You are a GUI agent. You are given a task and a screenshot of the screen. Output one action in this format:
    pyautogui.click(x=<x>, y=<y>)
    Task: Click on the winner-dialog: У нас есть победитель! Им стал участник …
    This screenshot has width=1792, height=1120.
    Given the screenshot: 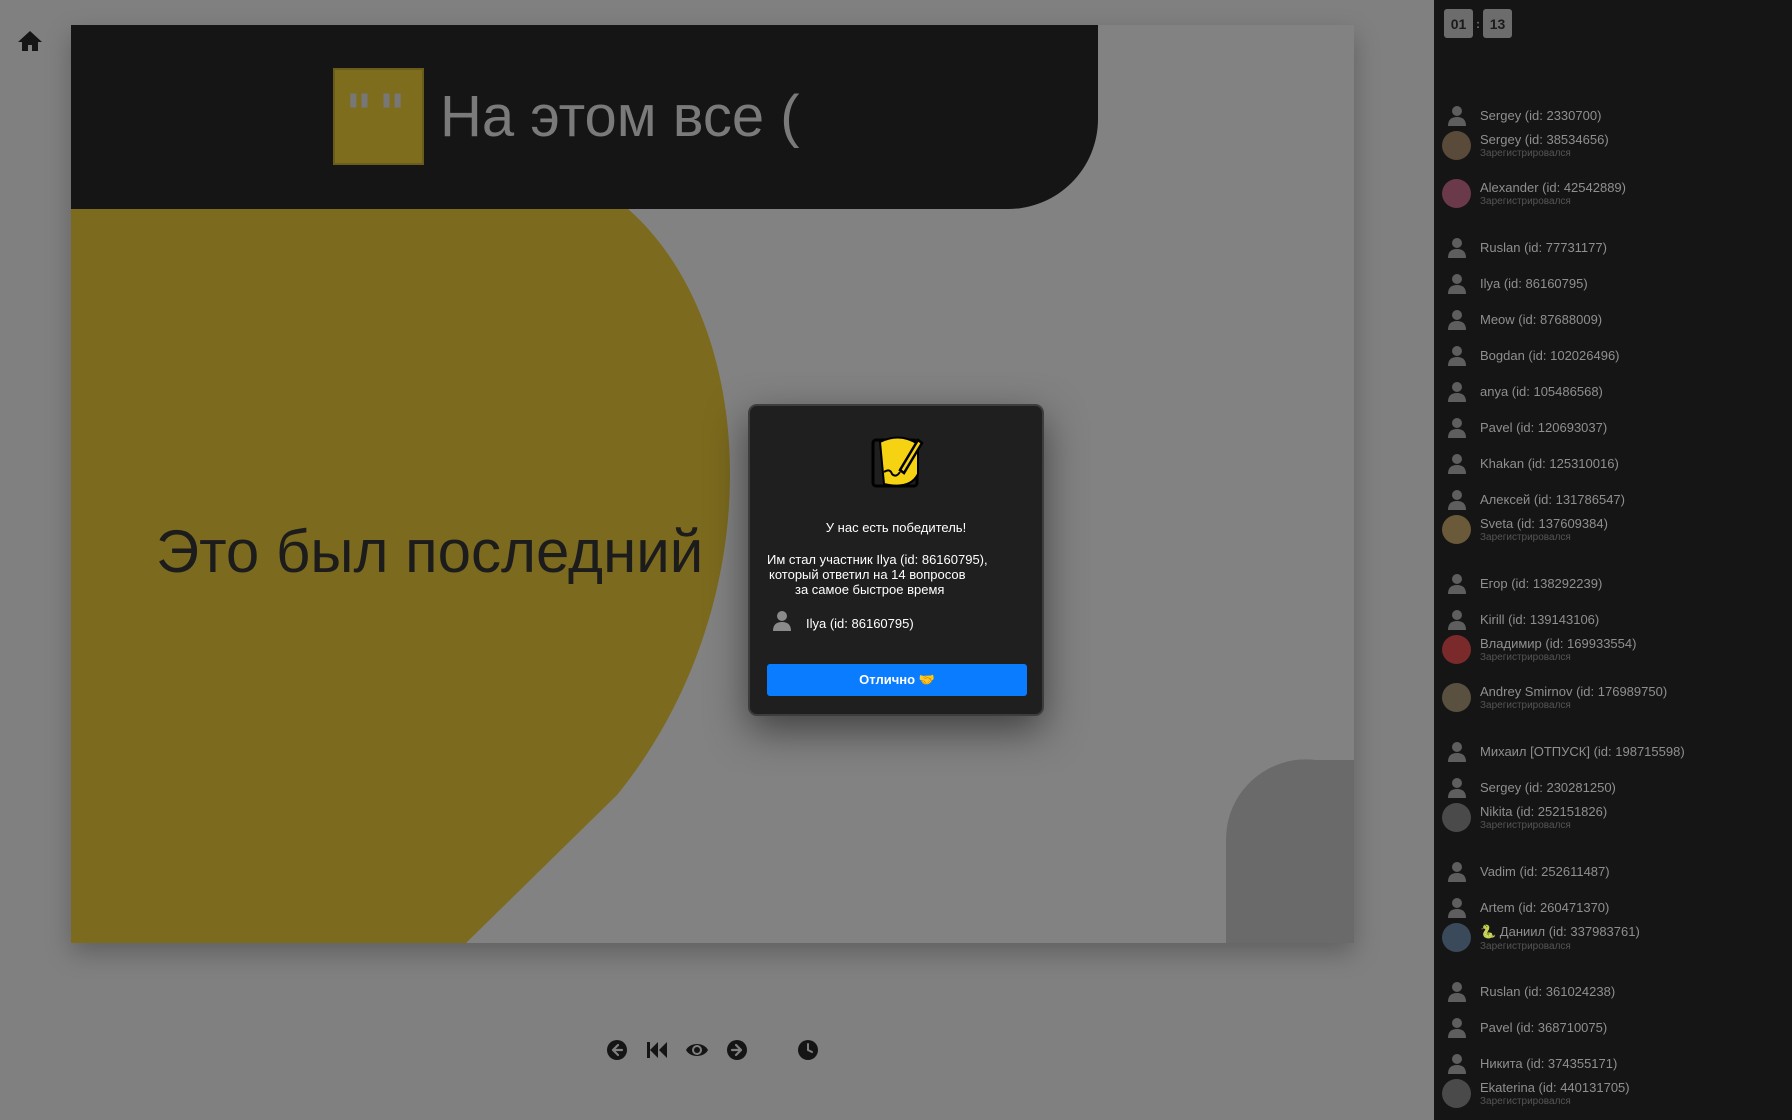 What is the action you would take?
    pyautogui.click(x=896, y=560)
    